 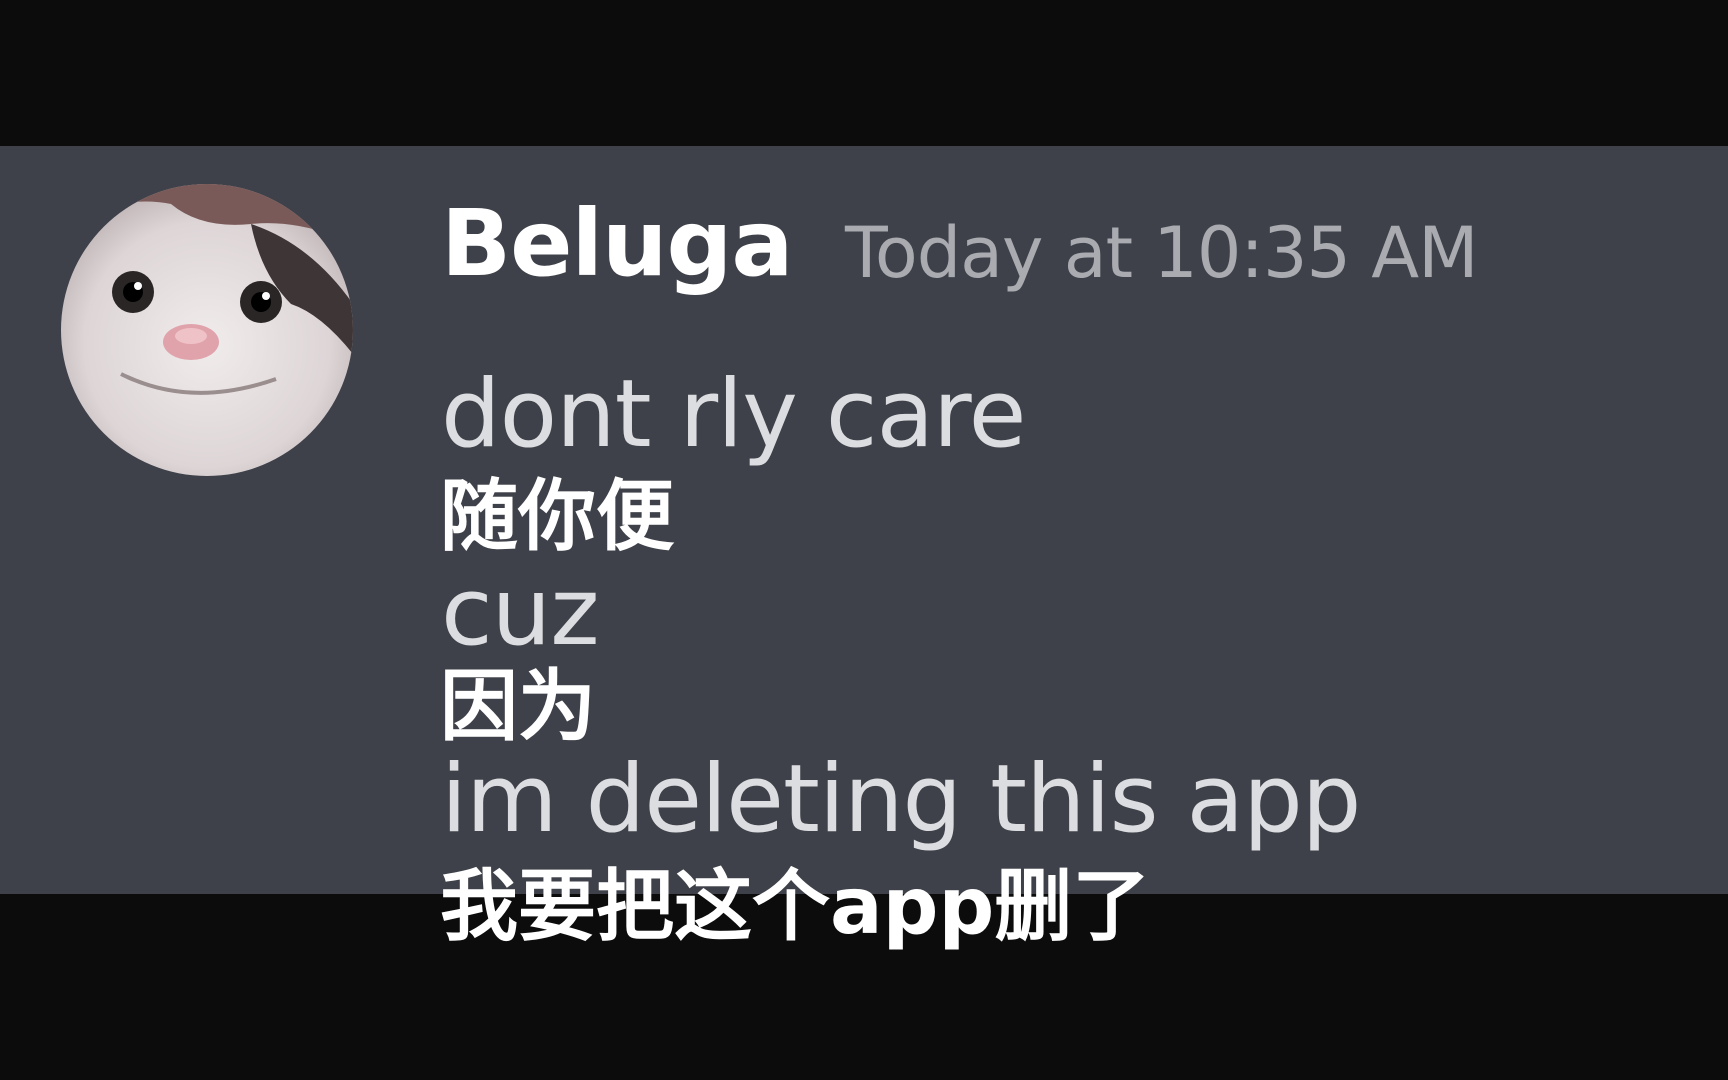 What do you see at coordinates (795, 907) in the screenshot?
I see `subtitle-line: 我要把这个app删了` at bounding box center [795, 907].